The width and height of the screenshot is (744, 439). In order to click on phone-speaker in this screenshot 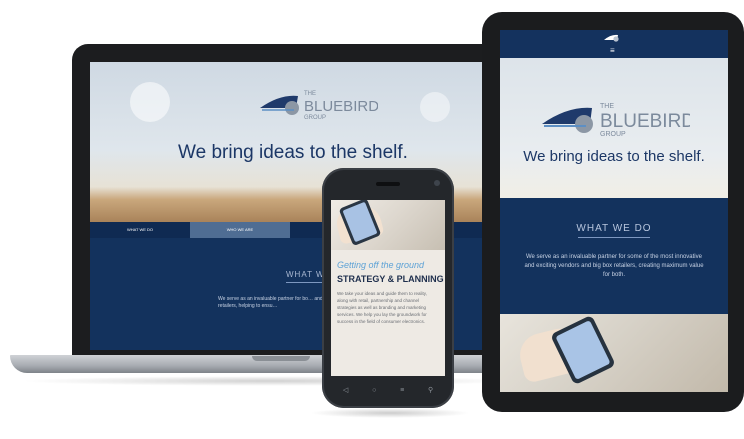, I will do `click(388, 184)`.